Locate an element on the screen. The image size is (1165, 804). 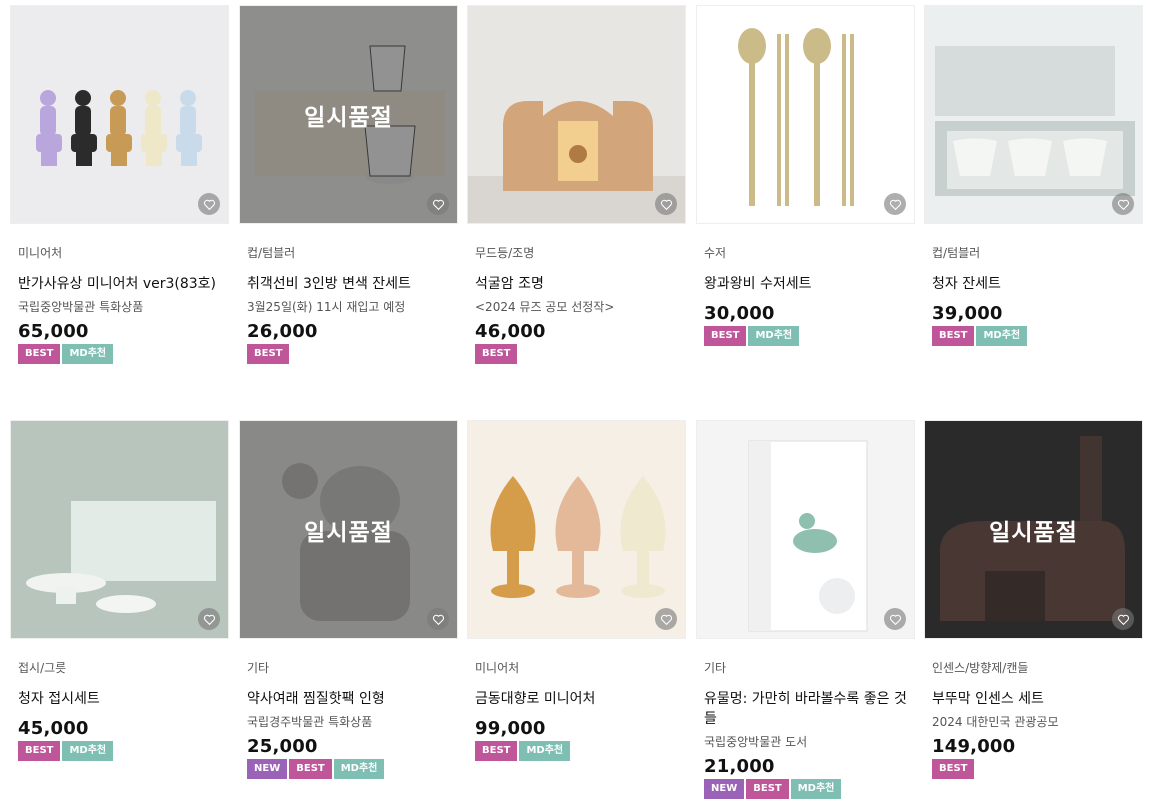
product-category: 무드등/조명 is located at coordinates (505, 253).